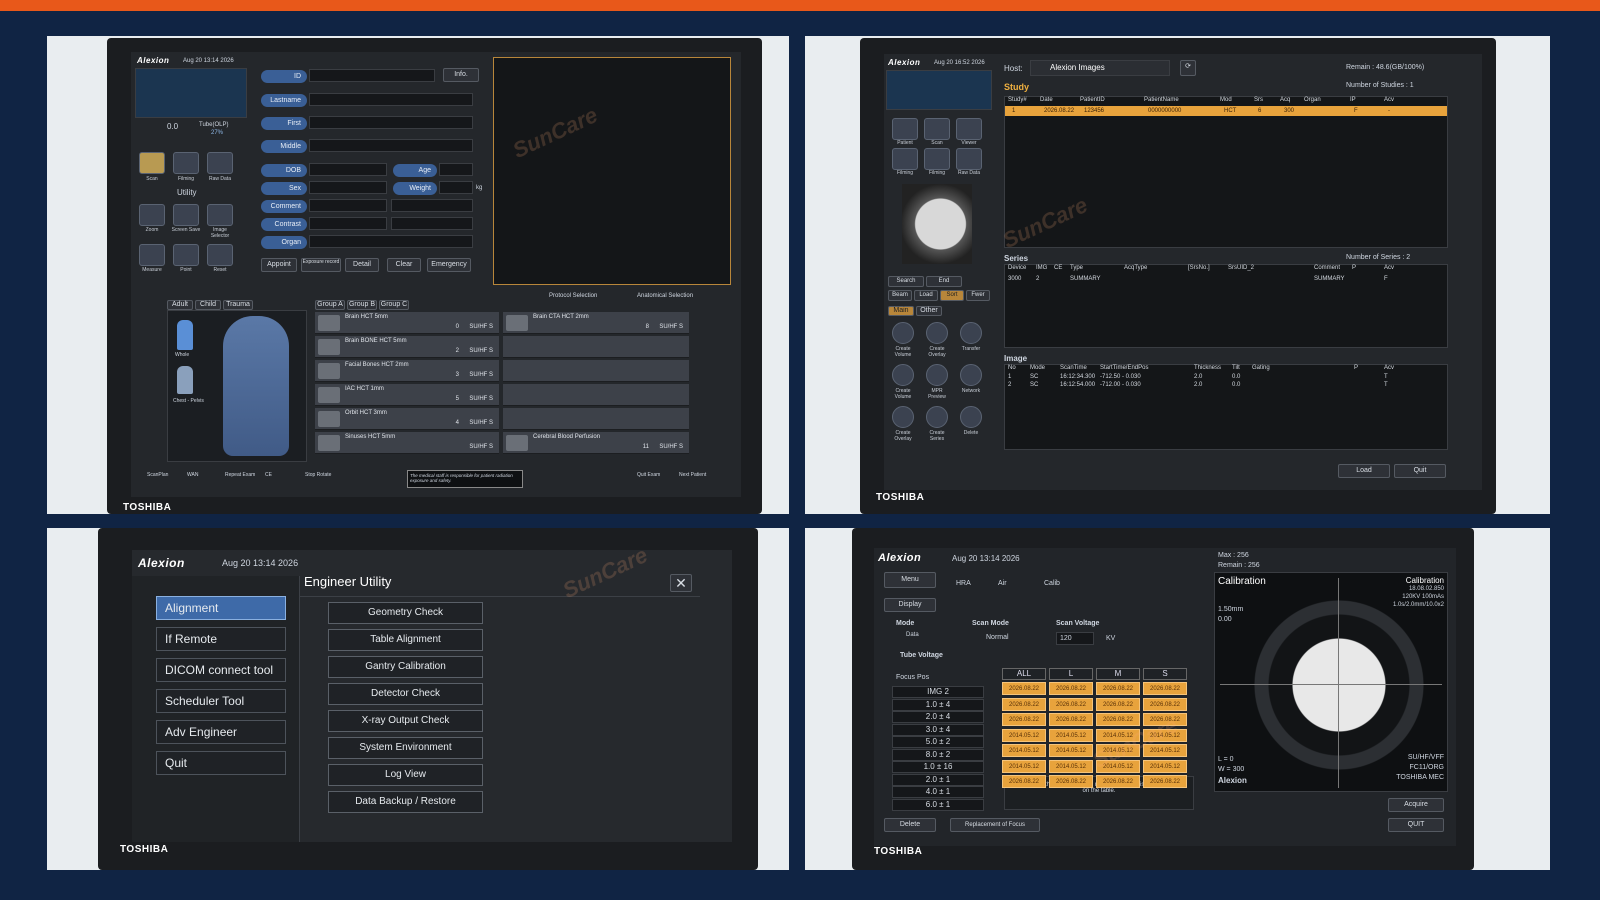  What do you see at coordinates (596, 443) in the screenshot?
I see `protocol-right-row: Cerebral Blood Perfusion 11 SU/HF S` at bounding box center [596, 443].